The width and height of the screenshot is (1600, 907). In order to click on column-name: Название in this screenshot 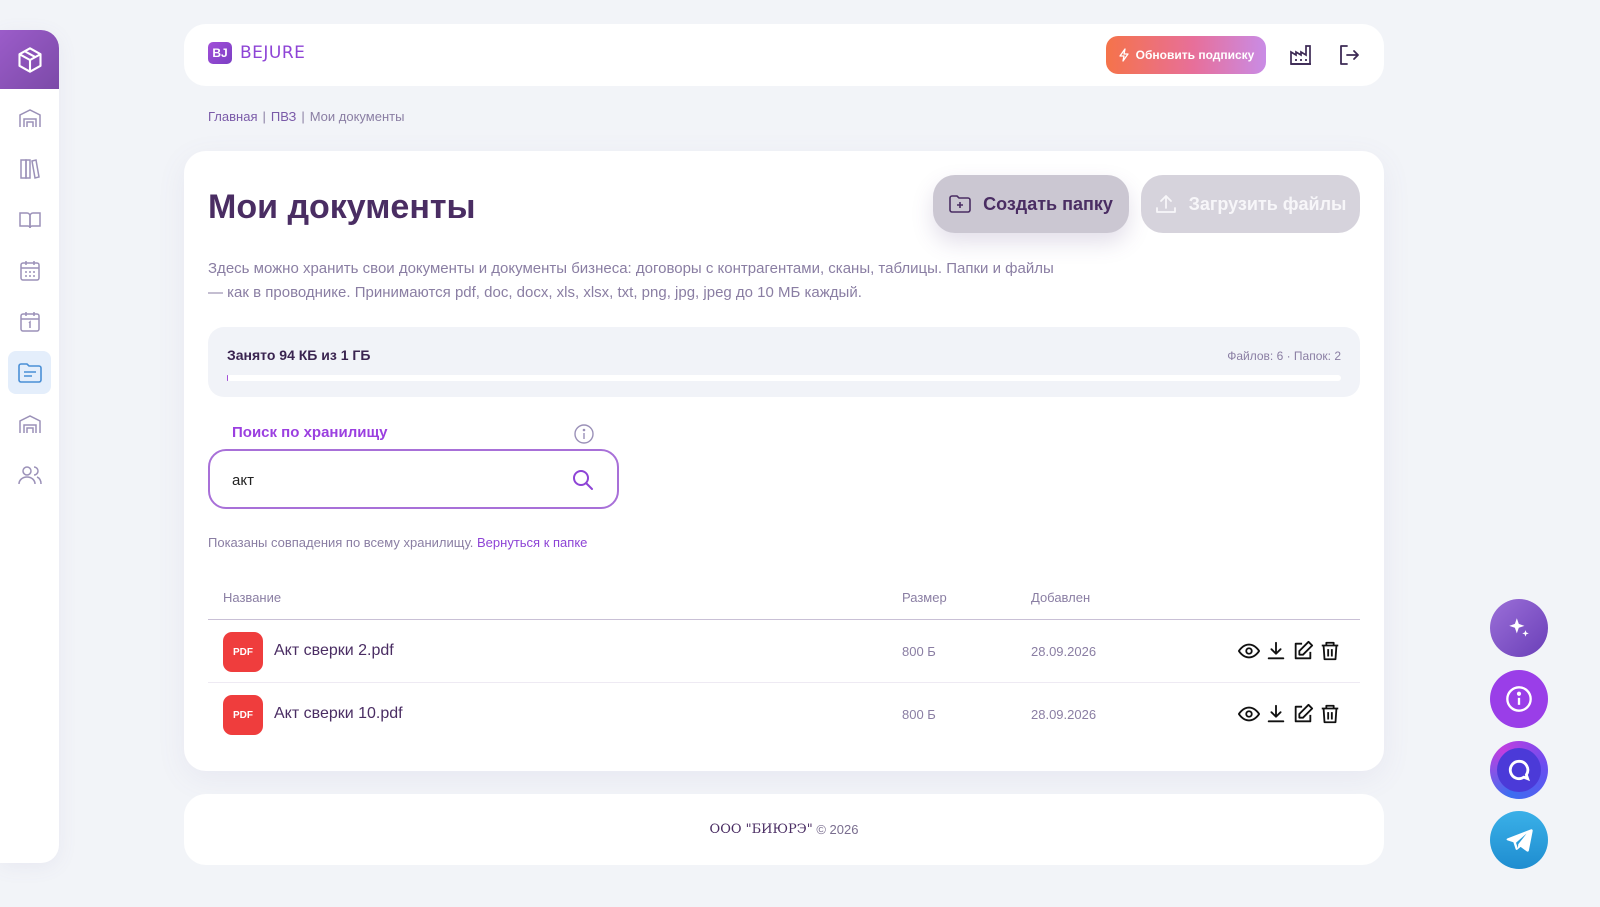, I will do `click(252, 597)`.